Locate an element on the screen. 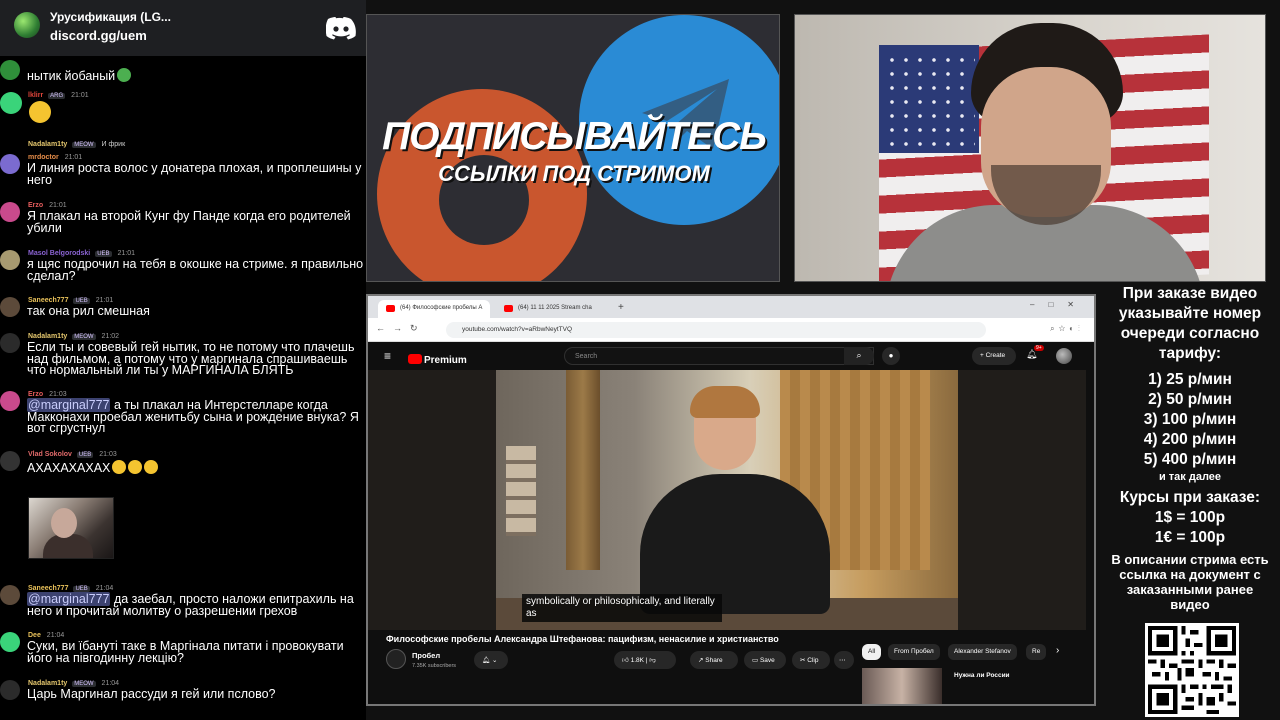  banner-subtitle: ССЫЛКИ ПОД СТРИМОМ is located at coordinates (574, 173).